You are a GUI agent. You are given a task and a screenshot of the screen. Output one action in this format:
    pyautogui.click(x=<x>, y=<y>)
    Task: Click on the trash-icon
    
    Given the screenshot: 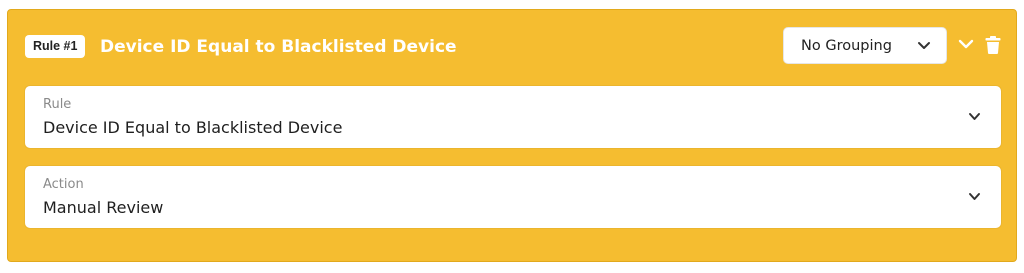 What is the action you would take?
    pyautogui.click(x=993, y=45)
    